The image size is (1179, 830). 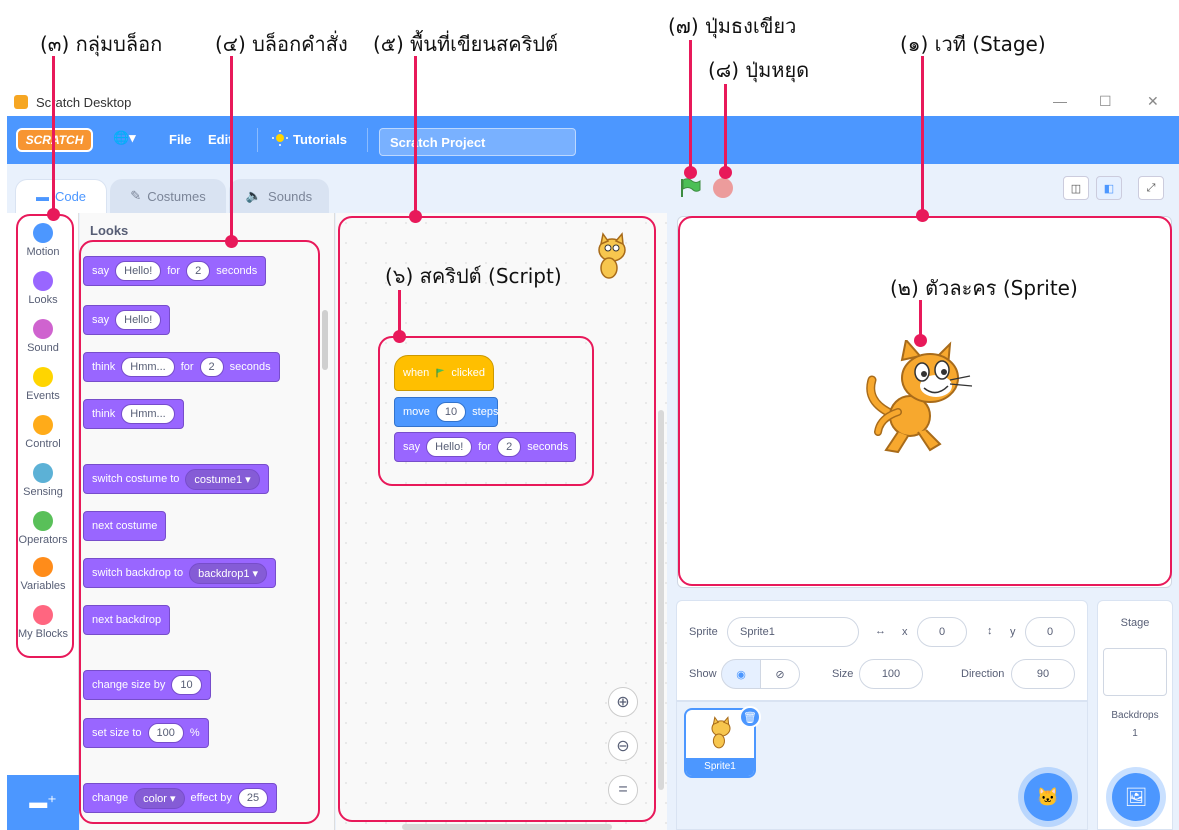 I want to click on tab-code: ▬ Code, so click(x=61, y=196).